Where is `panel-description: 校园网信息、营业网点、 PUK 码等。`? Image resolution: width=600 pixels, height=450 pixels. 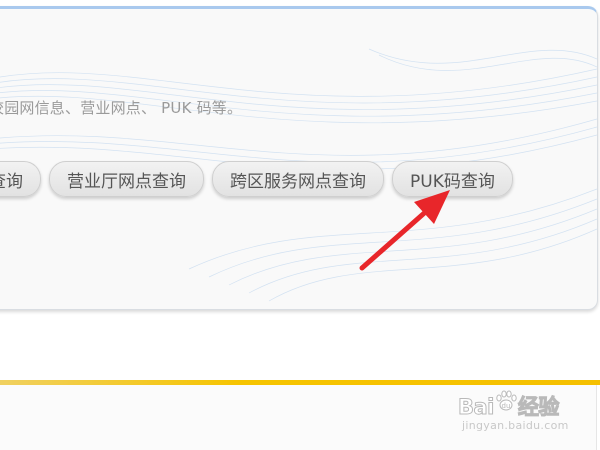
panel-description: 校园网信息、营业网点、 PUK 码等。 is located at coordinates (121, 108).